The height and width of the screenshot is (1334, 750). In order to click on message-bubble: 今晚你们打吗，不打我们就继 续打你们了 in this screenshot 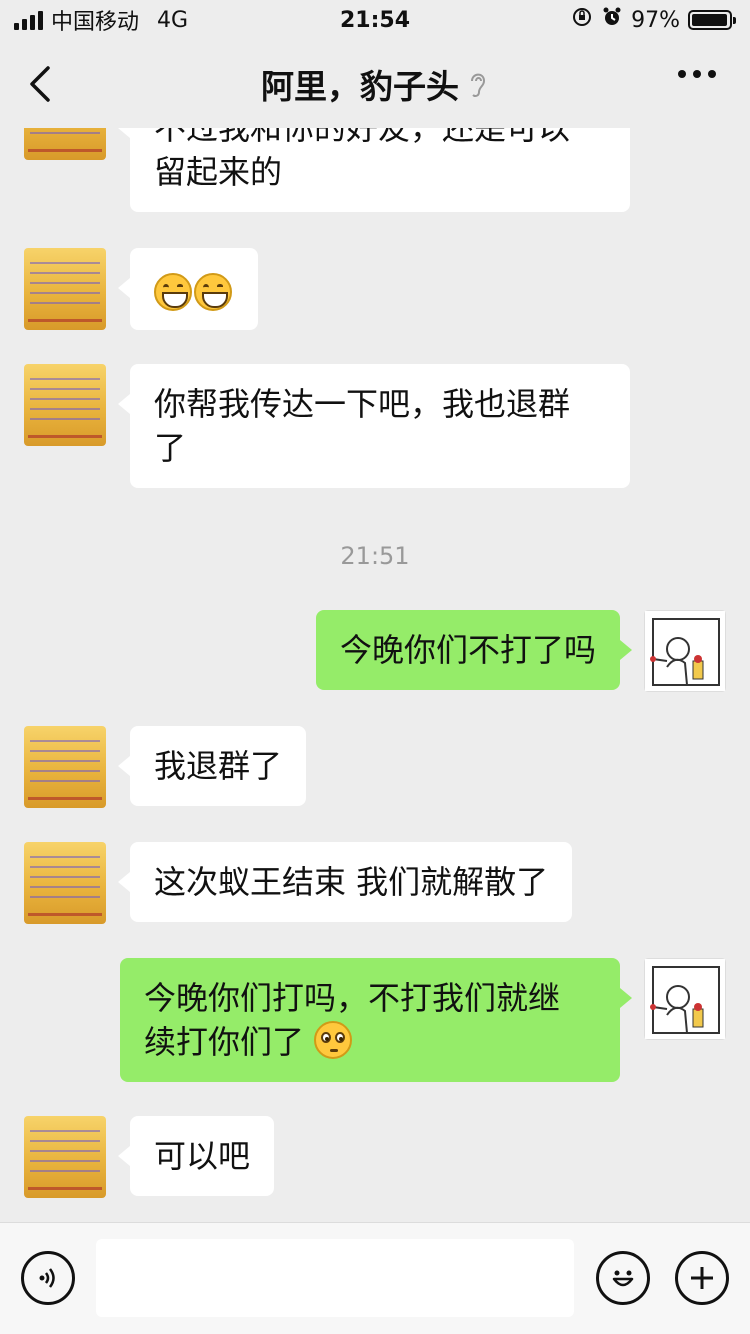, I will do `click(376, 1020)`.